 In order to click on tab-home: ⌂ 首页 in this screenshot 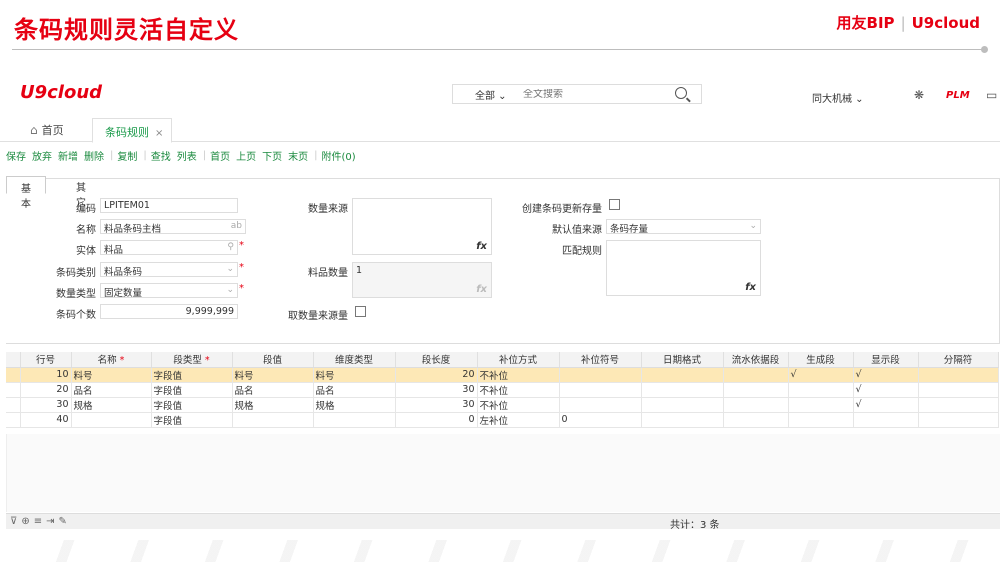, I will do `click(47, 130)`.